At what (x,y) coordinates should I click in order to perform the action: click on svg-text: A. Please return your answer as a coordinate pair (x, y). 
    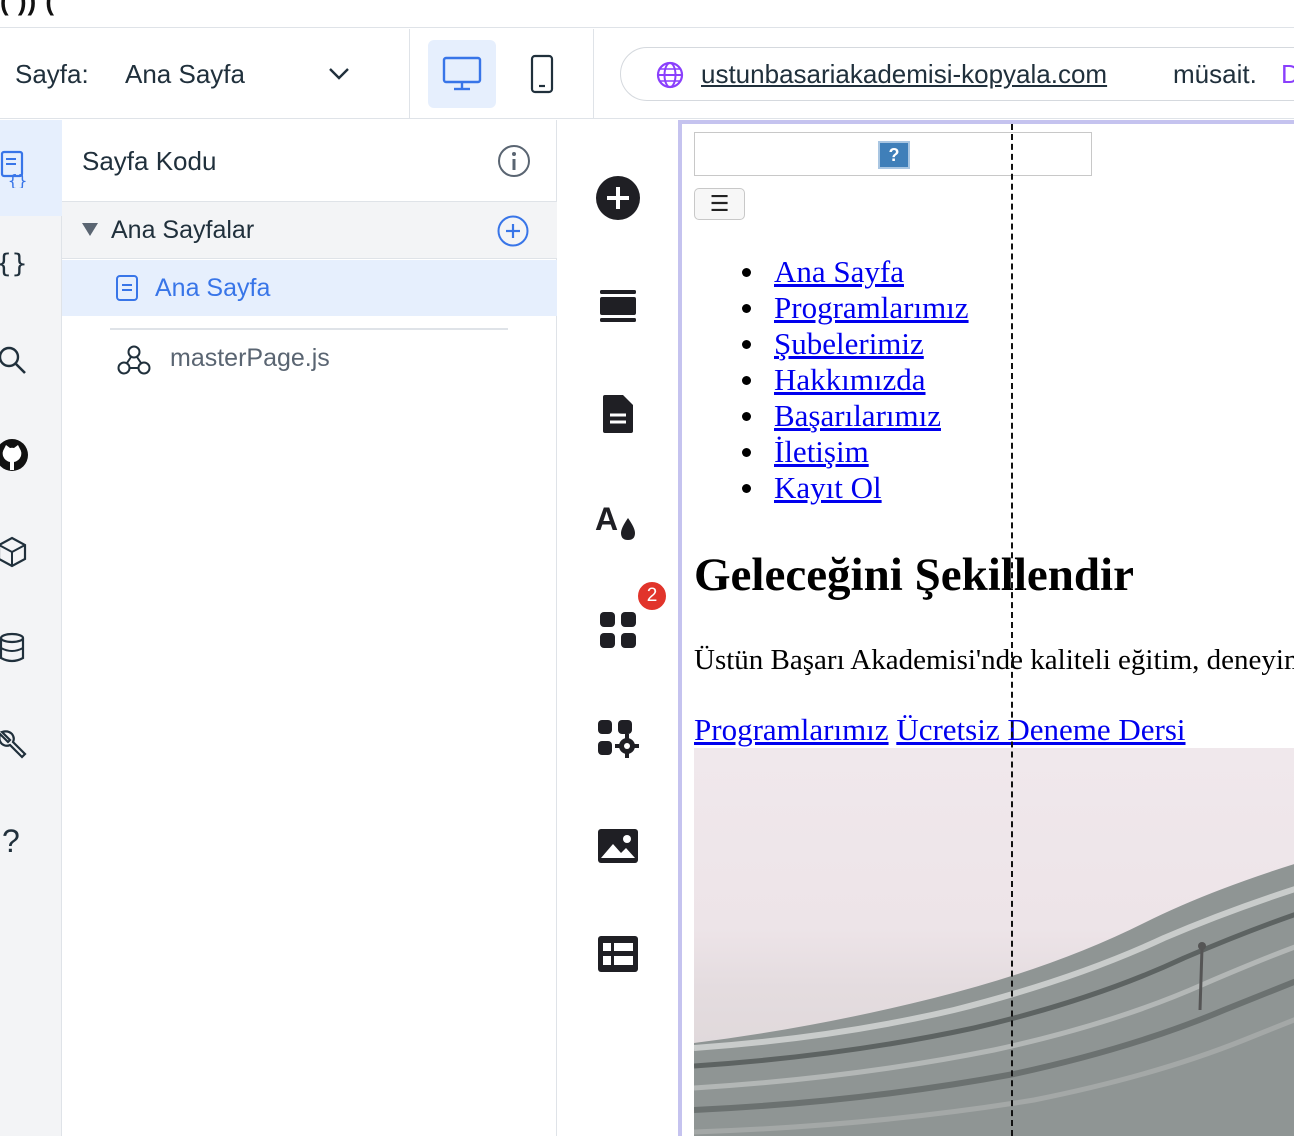
    Looking at the image, I should click on (606, 519).